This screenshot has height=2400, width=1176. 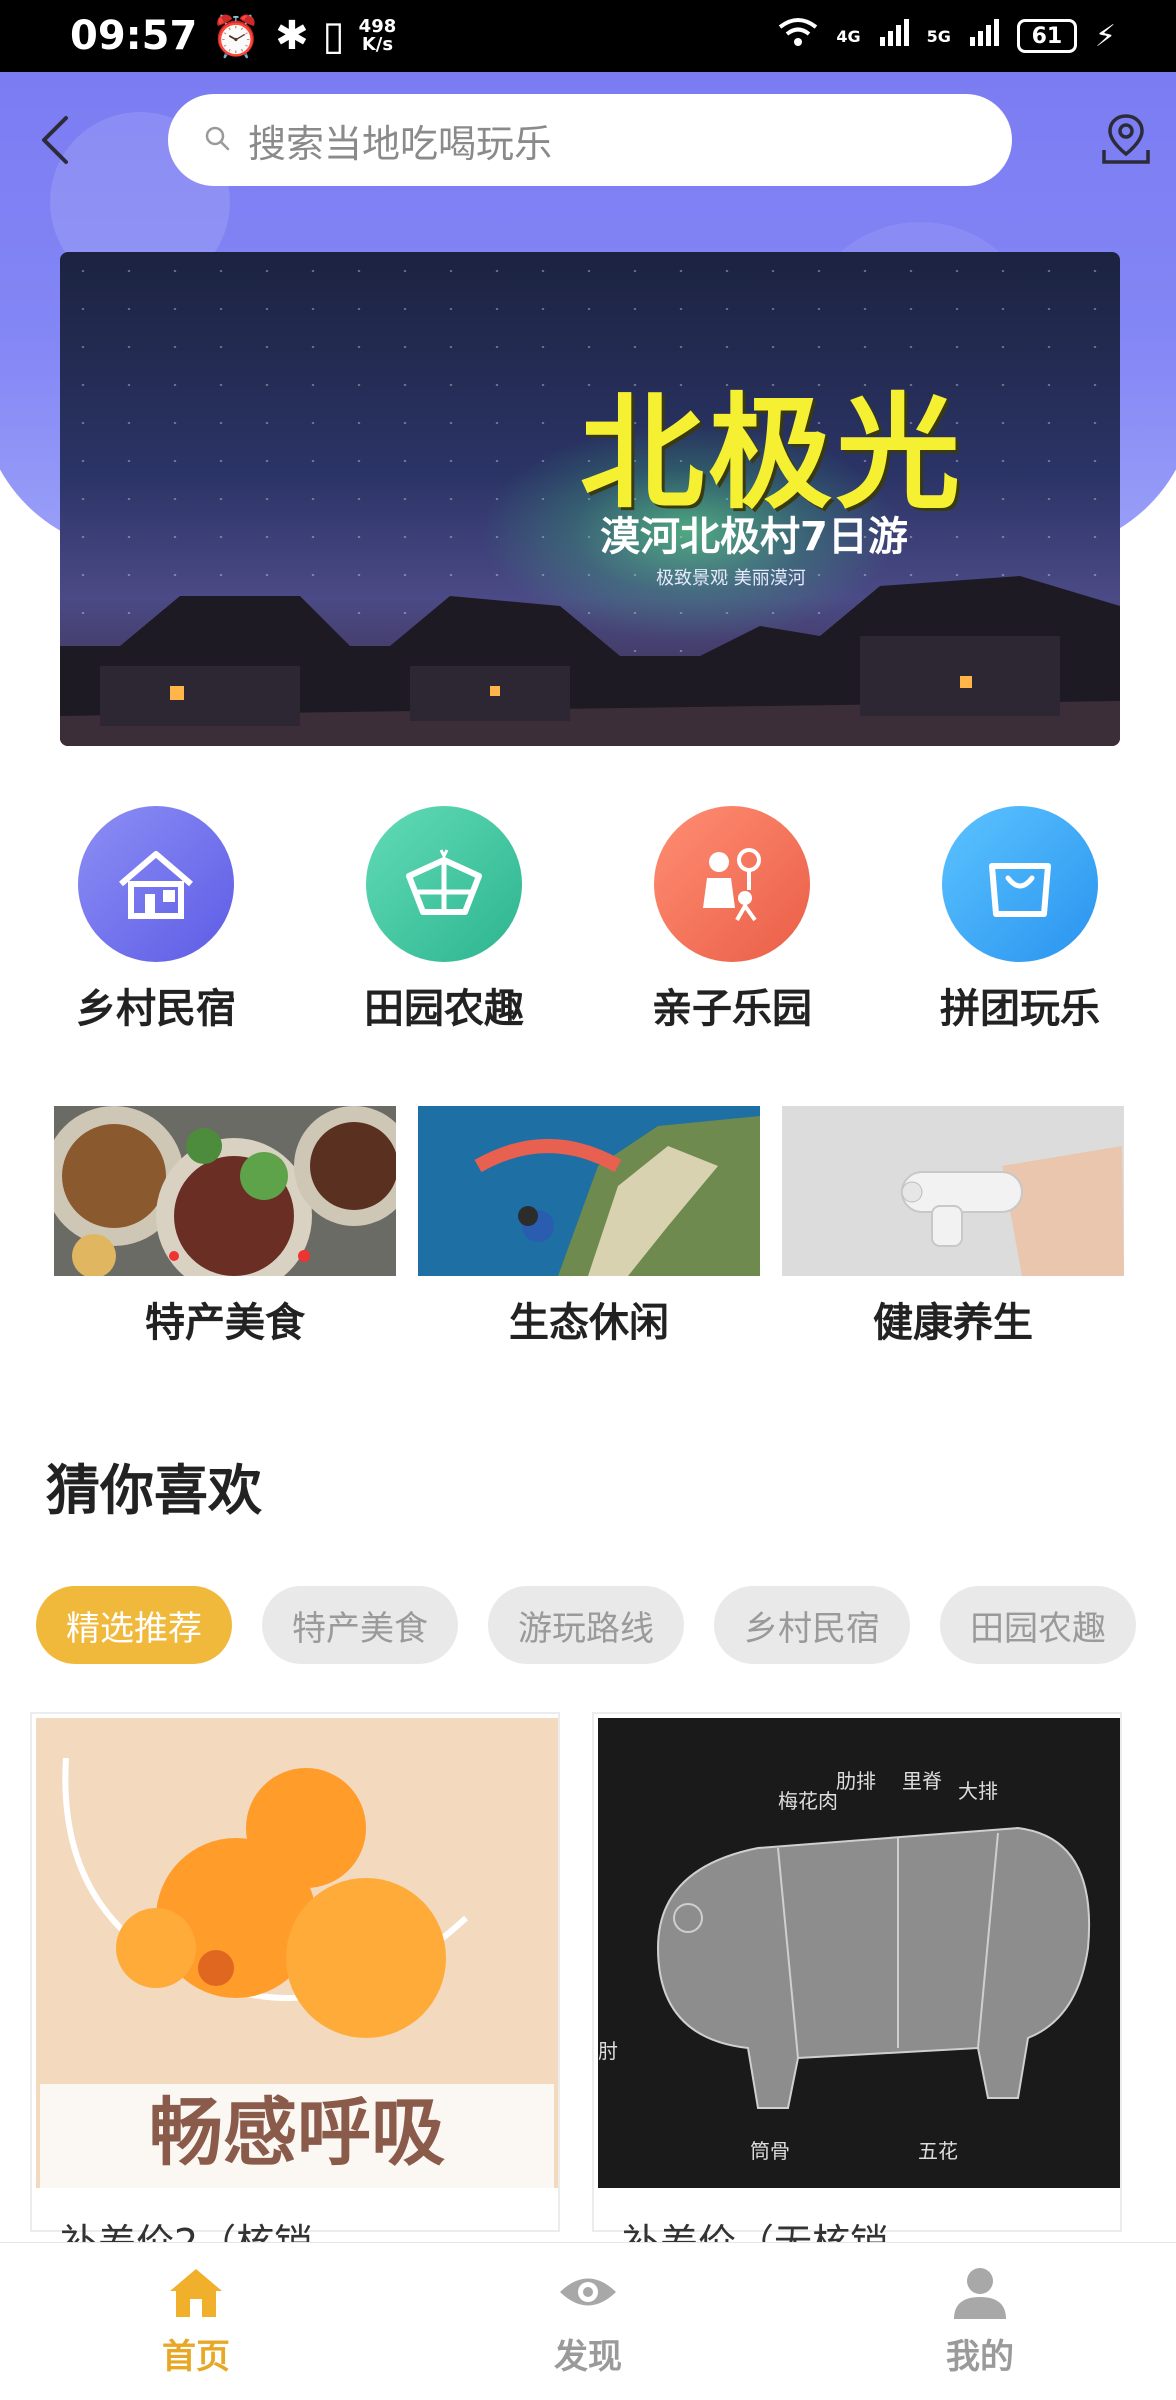 I want to click on feature-label: 生态休闲, so click(x=589, y=1323).